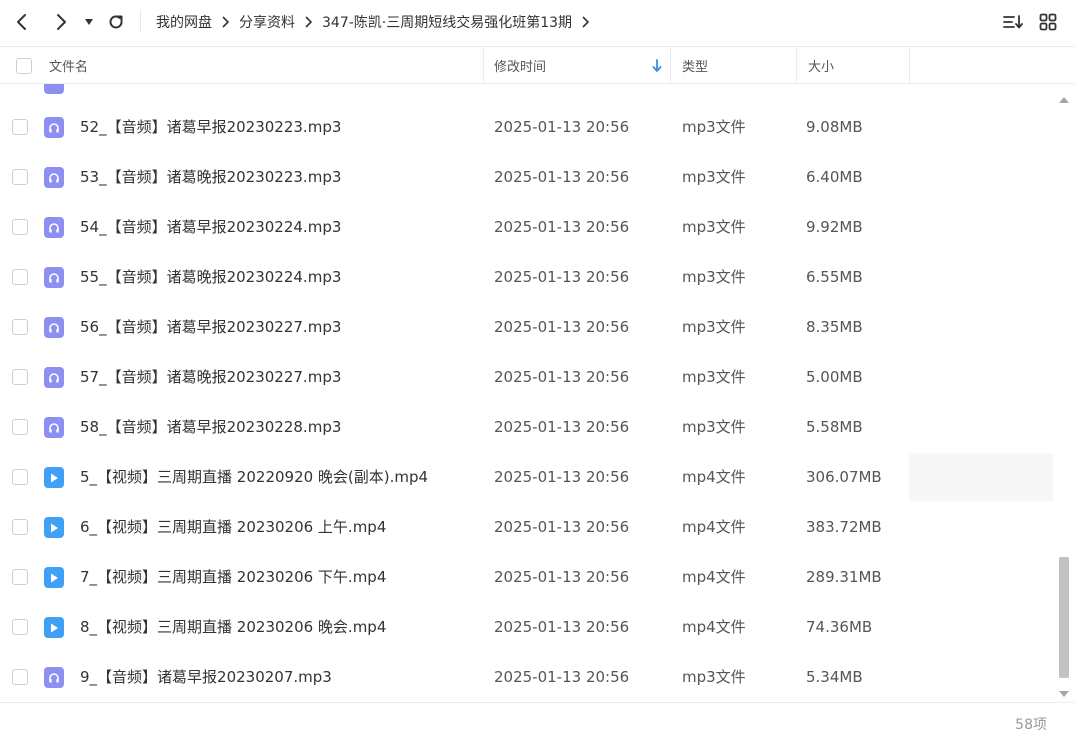 The image size is (1075, 744). What do you see at coordinates (210, 377) in the screenshot?
I see `file-name: 57_【音频】诸葛晚报20230227.mp3` at bounding box center [210, 377].